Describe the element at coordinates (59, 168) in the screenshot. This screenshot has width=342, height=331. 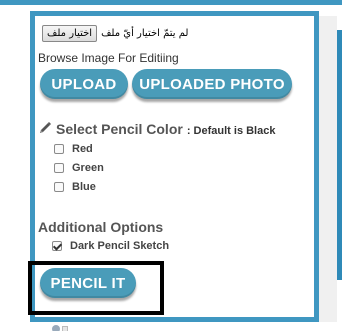
I see `green-checkbox` at that location.